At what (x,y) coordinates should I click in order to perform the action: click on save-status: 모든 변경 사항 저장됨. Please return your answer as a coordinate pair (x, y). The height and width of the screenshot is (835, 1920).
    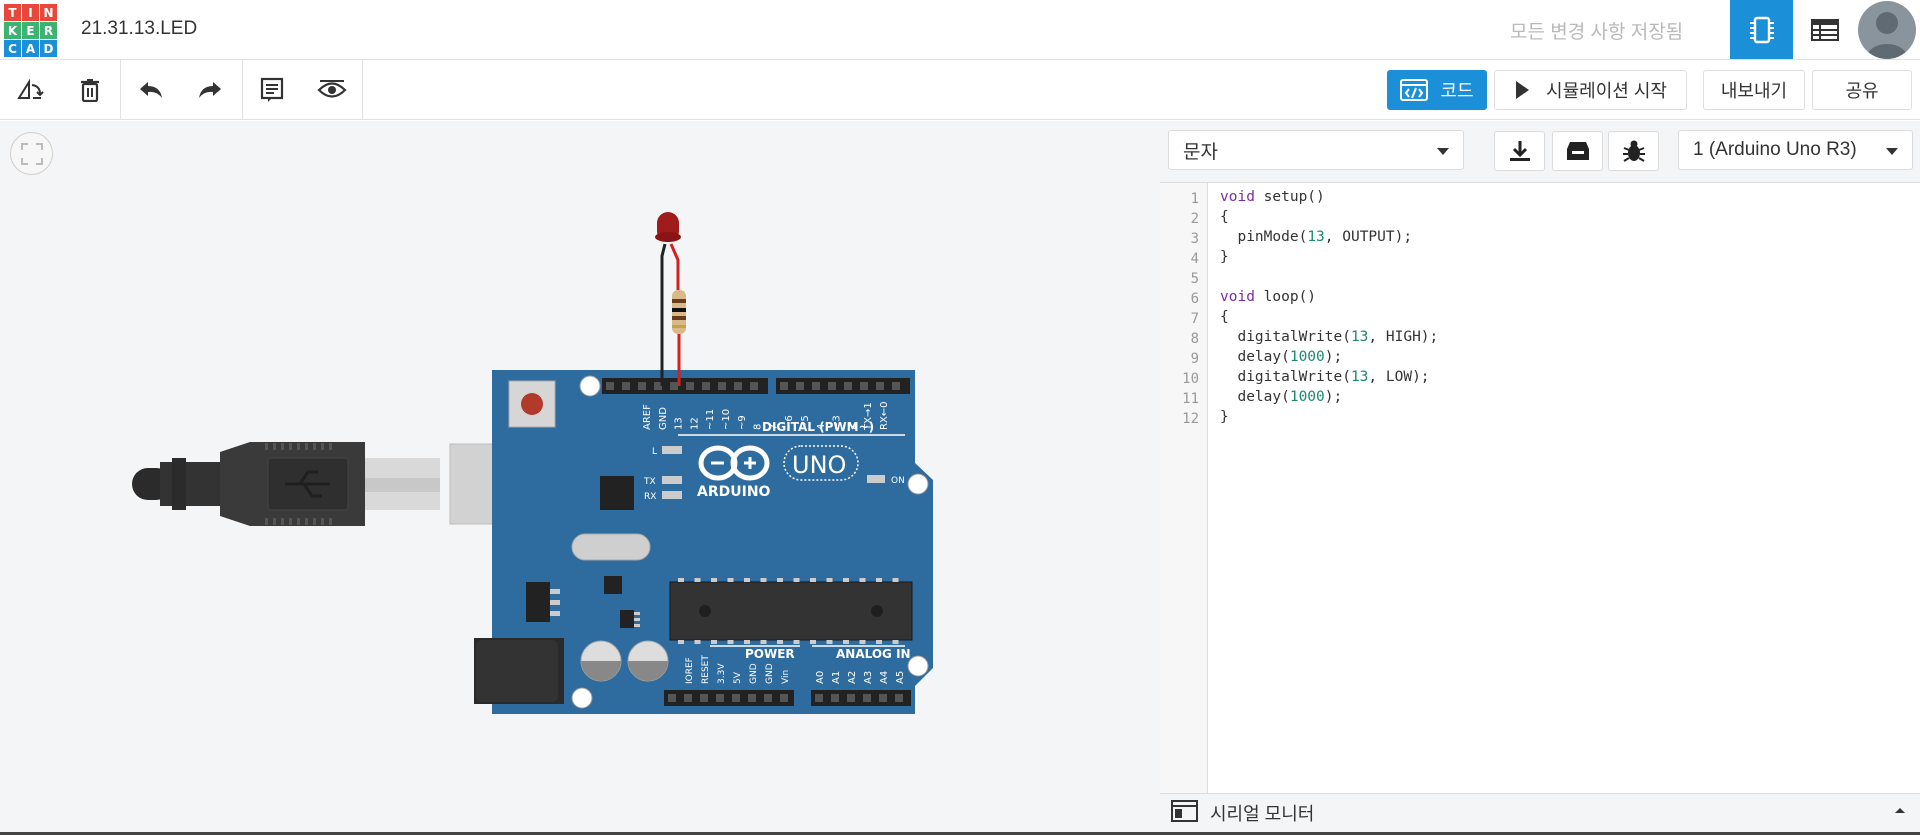
    Looking at the image, I should click on (1597, 32).